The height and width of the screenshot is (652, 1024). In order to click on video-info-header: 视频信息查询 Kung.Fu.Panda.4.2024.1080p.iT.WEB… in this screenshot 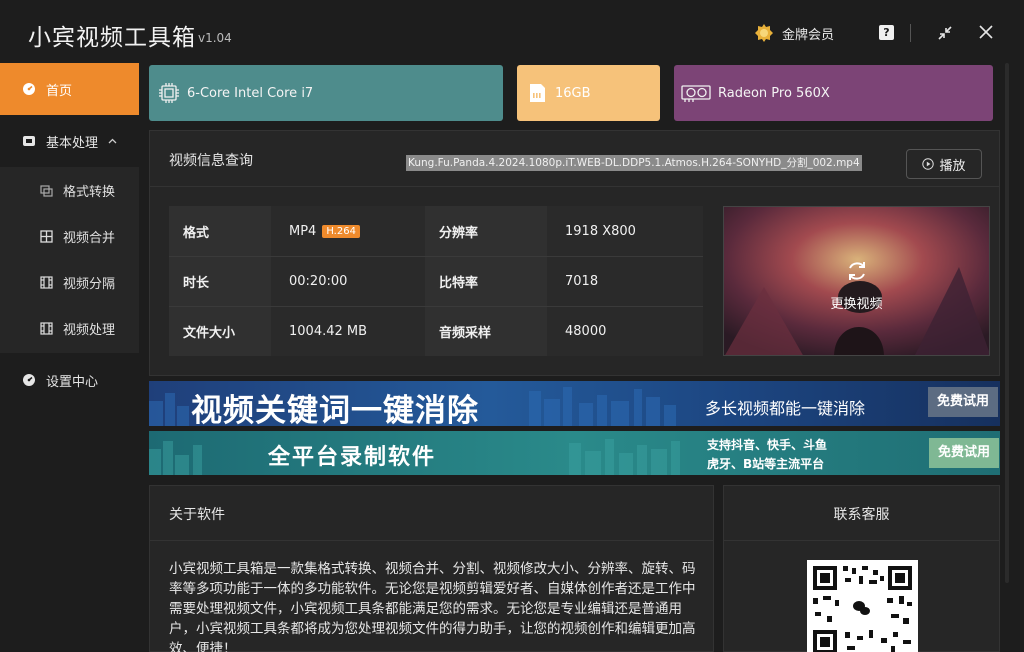, I will do `click(574, 159)`.